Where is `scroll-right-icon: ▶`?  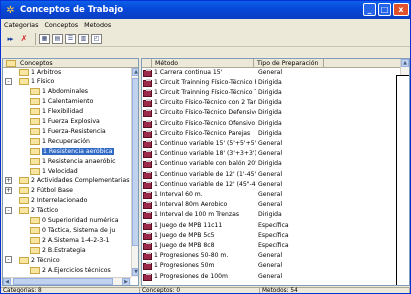 scroll-right-icon: ▶ is located at coordinates (126, 281).